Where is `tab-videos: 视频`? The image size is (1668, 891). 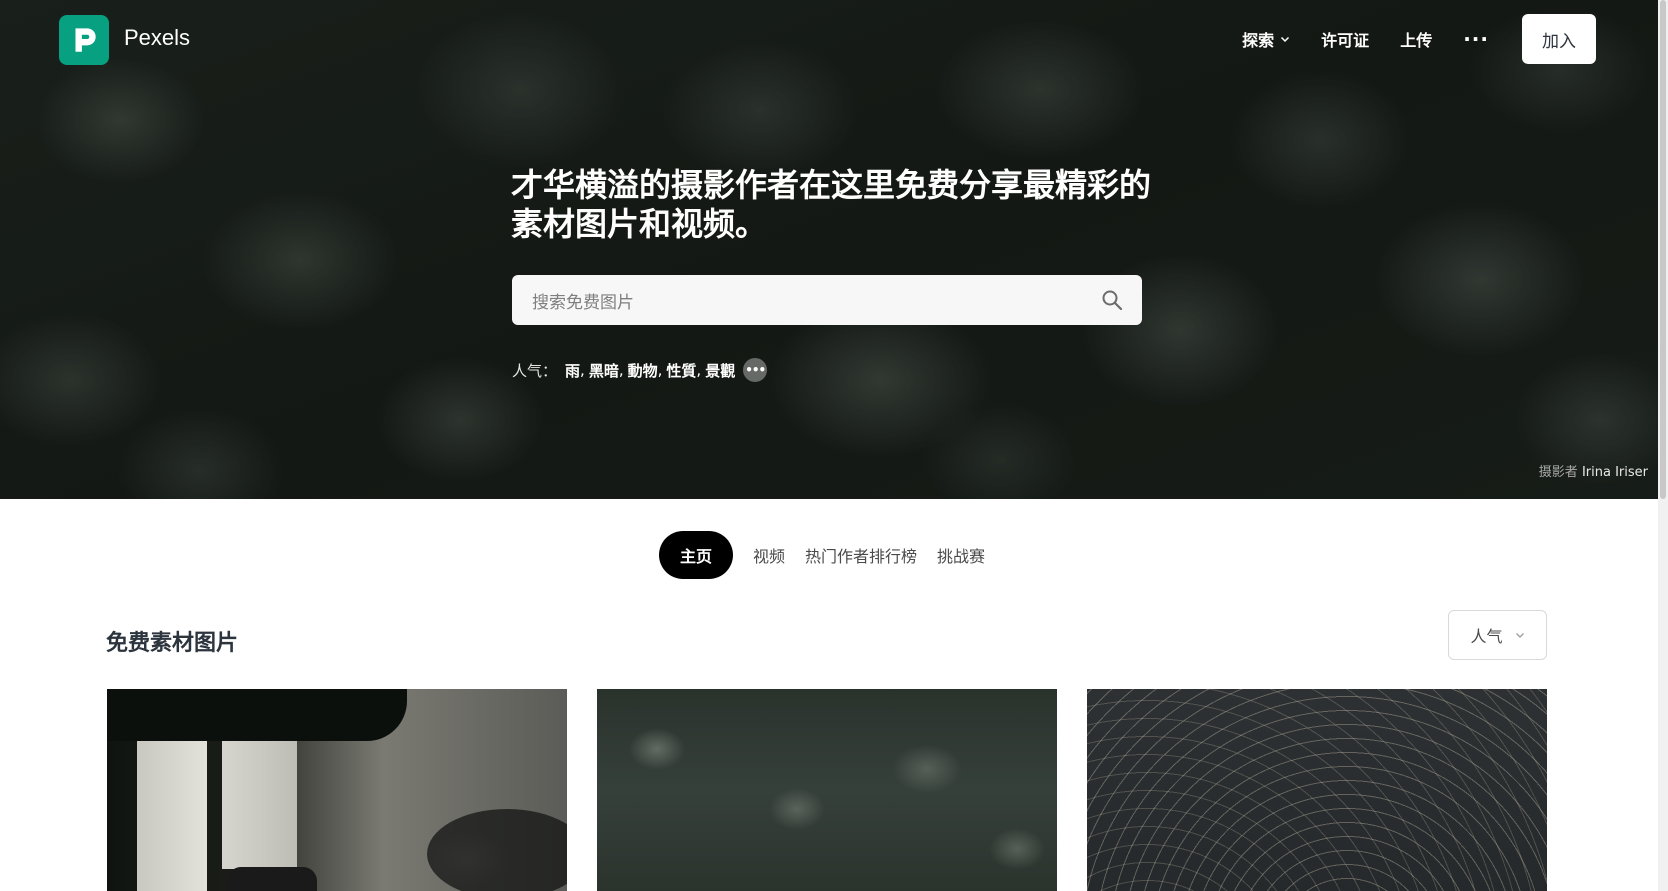 tab-videos: 视频 is located at coordinates (769, 555).